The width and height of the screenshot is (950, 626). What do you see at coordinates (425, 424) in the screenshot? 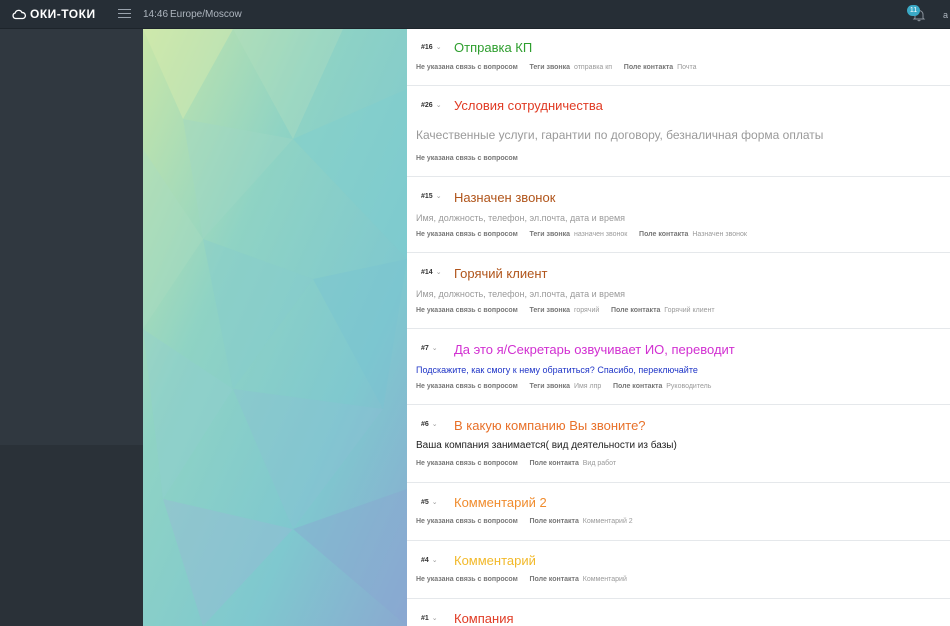
I see `step-number: #6` at bounding box center [425, 424].